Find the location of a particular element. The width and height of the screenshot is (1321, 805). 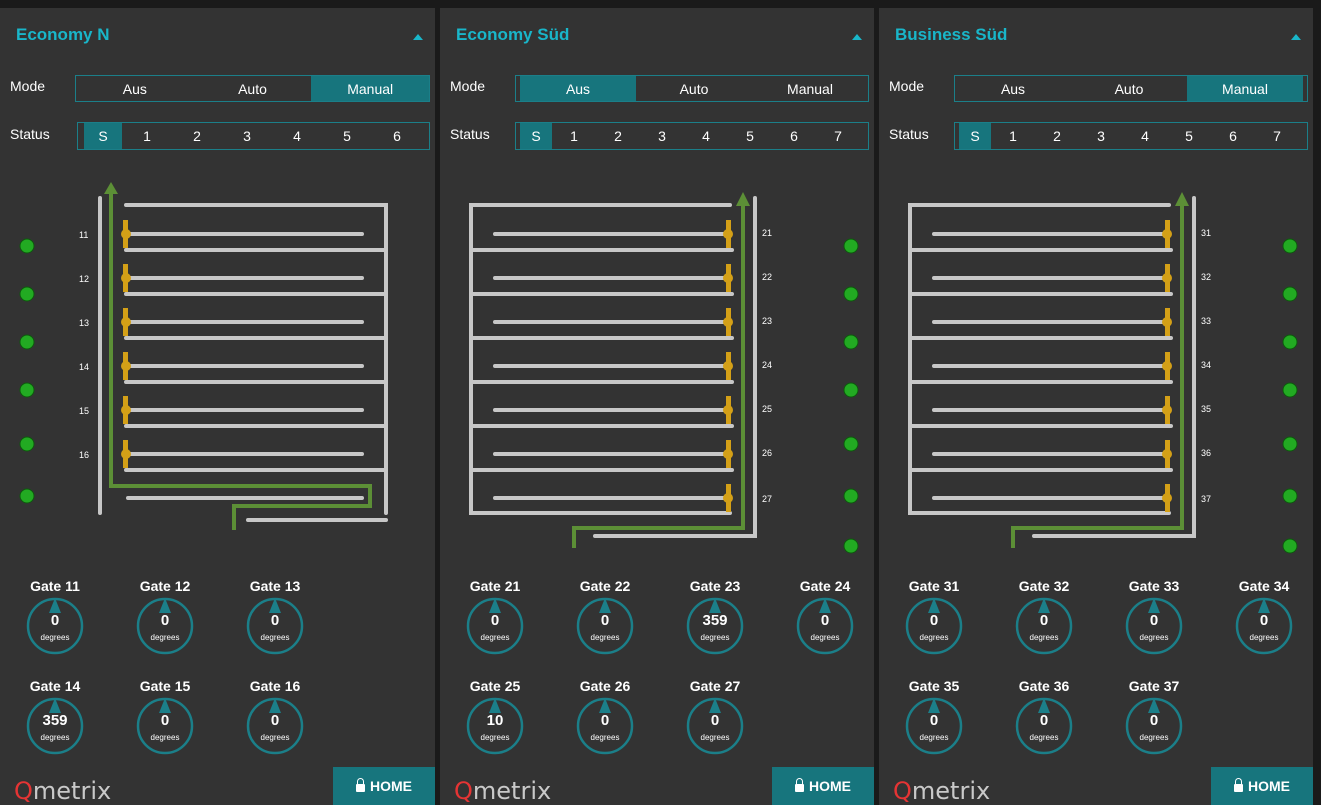

gate-dial: Gate 27 0 degrees is located at coordinates (715, 717).